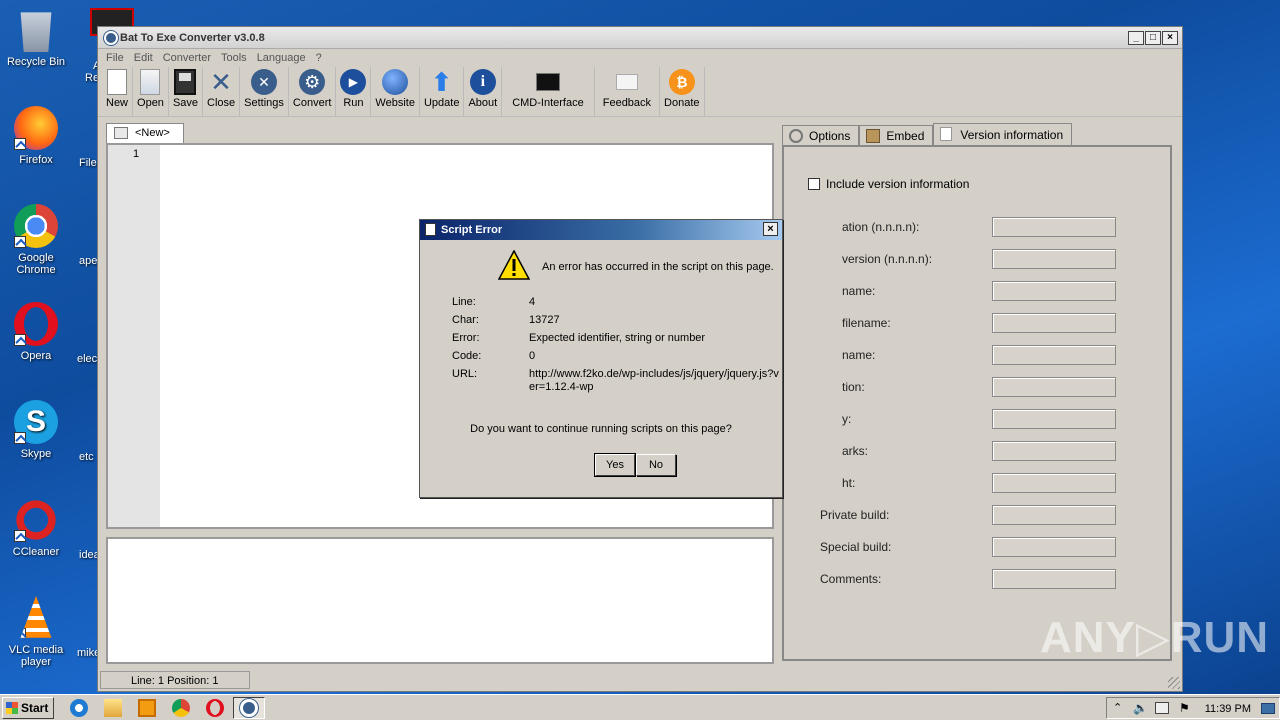 The width and height of the screenshot is (1280, 720). Describe the element at coordinates (150, 82) in the screenshot. I see `open-folder-icon` at that location.